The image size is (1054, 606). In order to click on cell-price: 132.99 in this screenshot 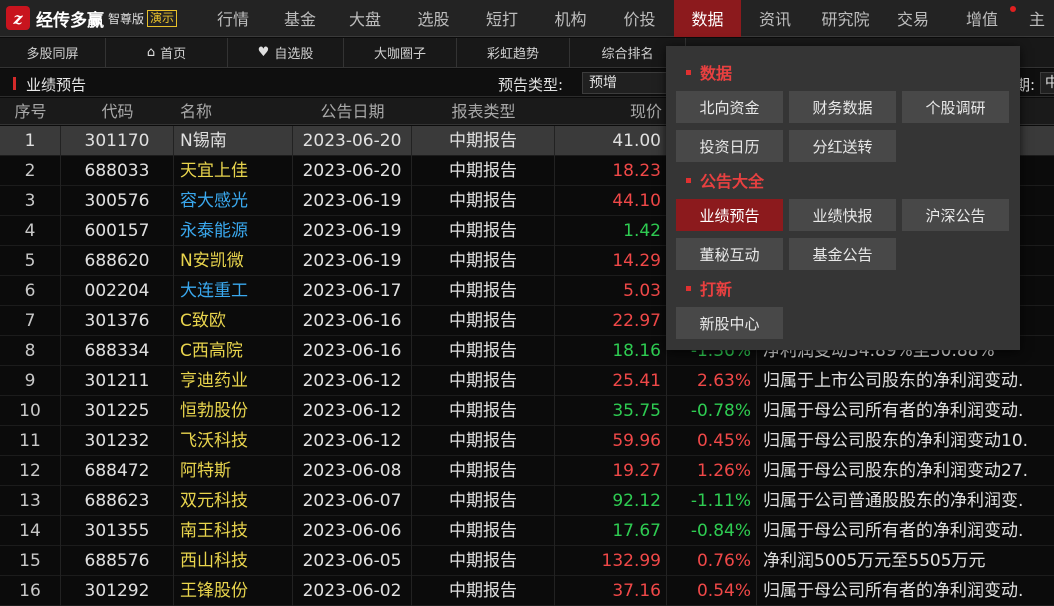, I will do `click(611, 561)`.